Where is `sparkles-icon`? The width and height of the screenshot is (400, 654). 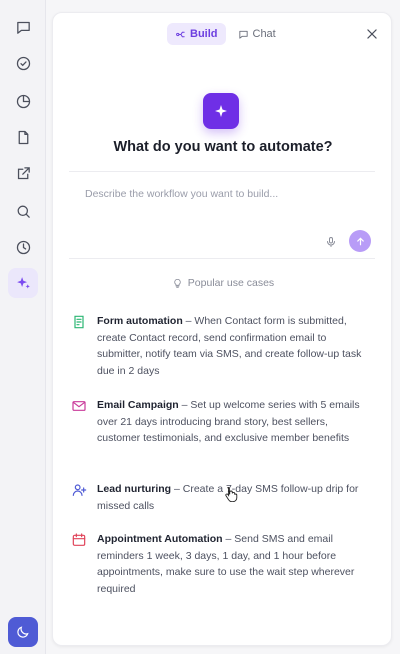
sparkles-icon is located at coordinates (23, 283).